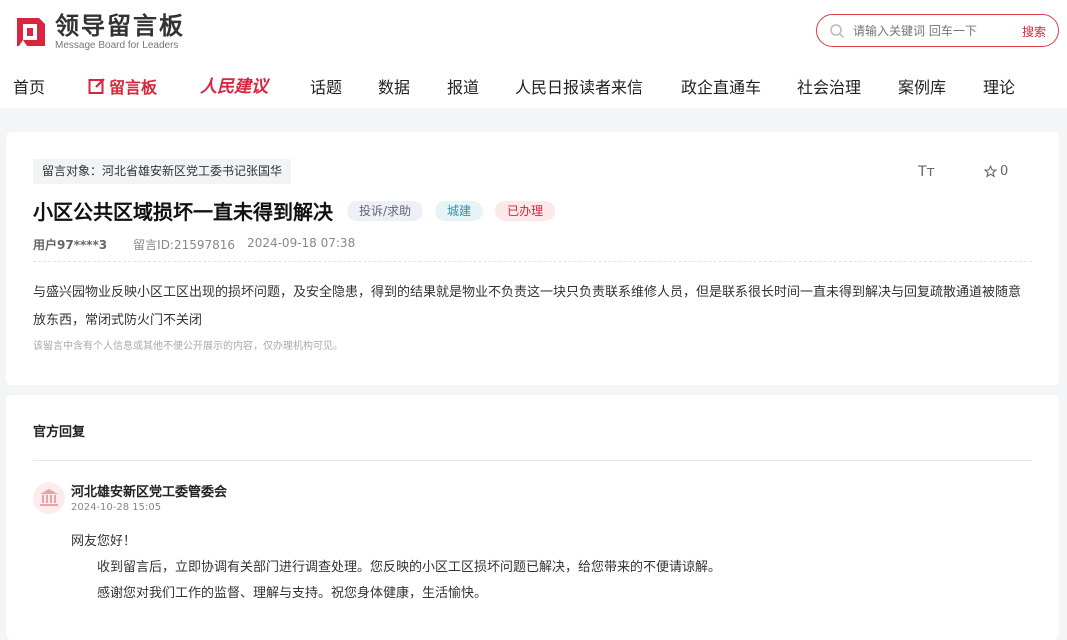  Describe the element at coordinates (184, 245) in the screenshot. I see `message-id: 留言ID:21597816` at that location.